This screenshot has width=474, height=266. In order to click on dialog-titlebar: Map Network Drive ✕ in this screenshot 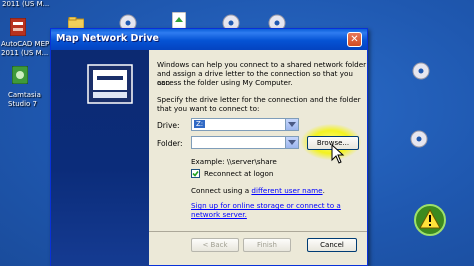, I will do `click(209, 39)`.